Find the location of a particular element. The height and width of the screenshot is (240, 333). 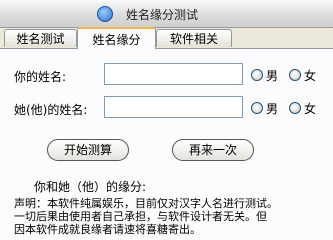

their-gender-male-radio: 男 is located at coordinates (264, 108).